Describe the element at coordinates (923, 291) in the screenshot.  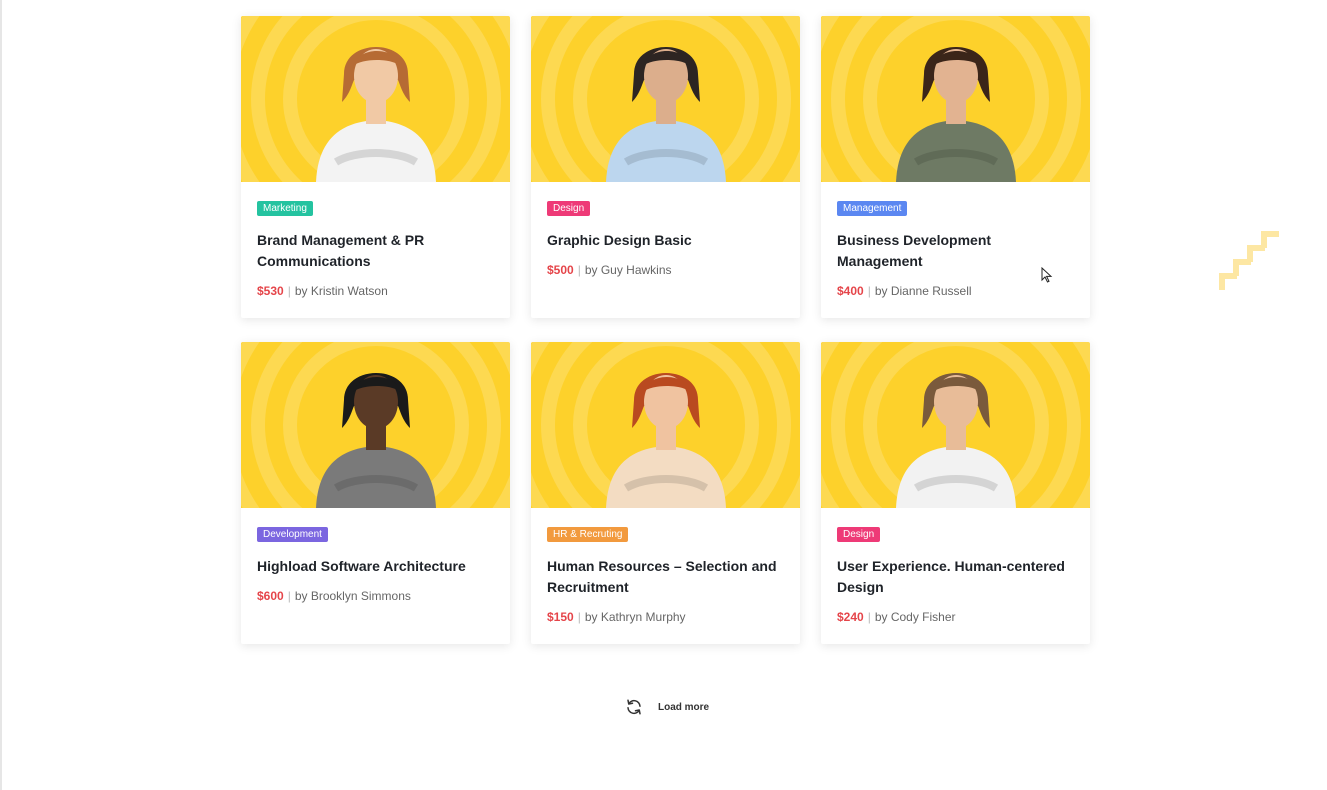
I see `course-author: by Dianne Russell` at that location.